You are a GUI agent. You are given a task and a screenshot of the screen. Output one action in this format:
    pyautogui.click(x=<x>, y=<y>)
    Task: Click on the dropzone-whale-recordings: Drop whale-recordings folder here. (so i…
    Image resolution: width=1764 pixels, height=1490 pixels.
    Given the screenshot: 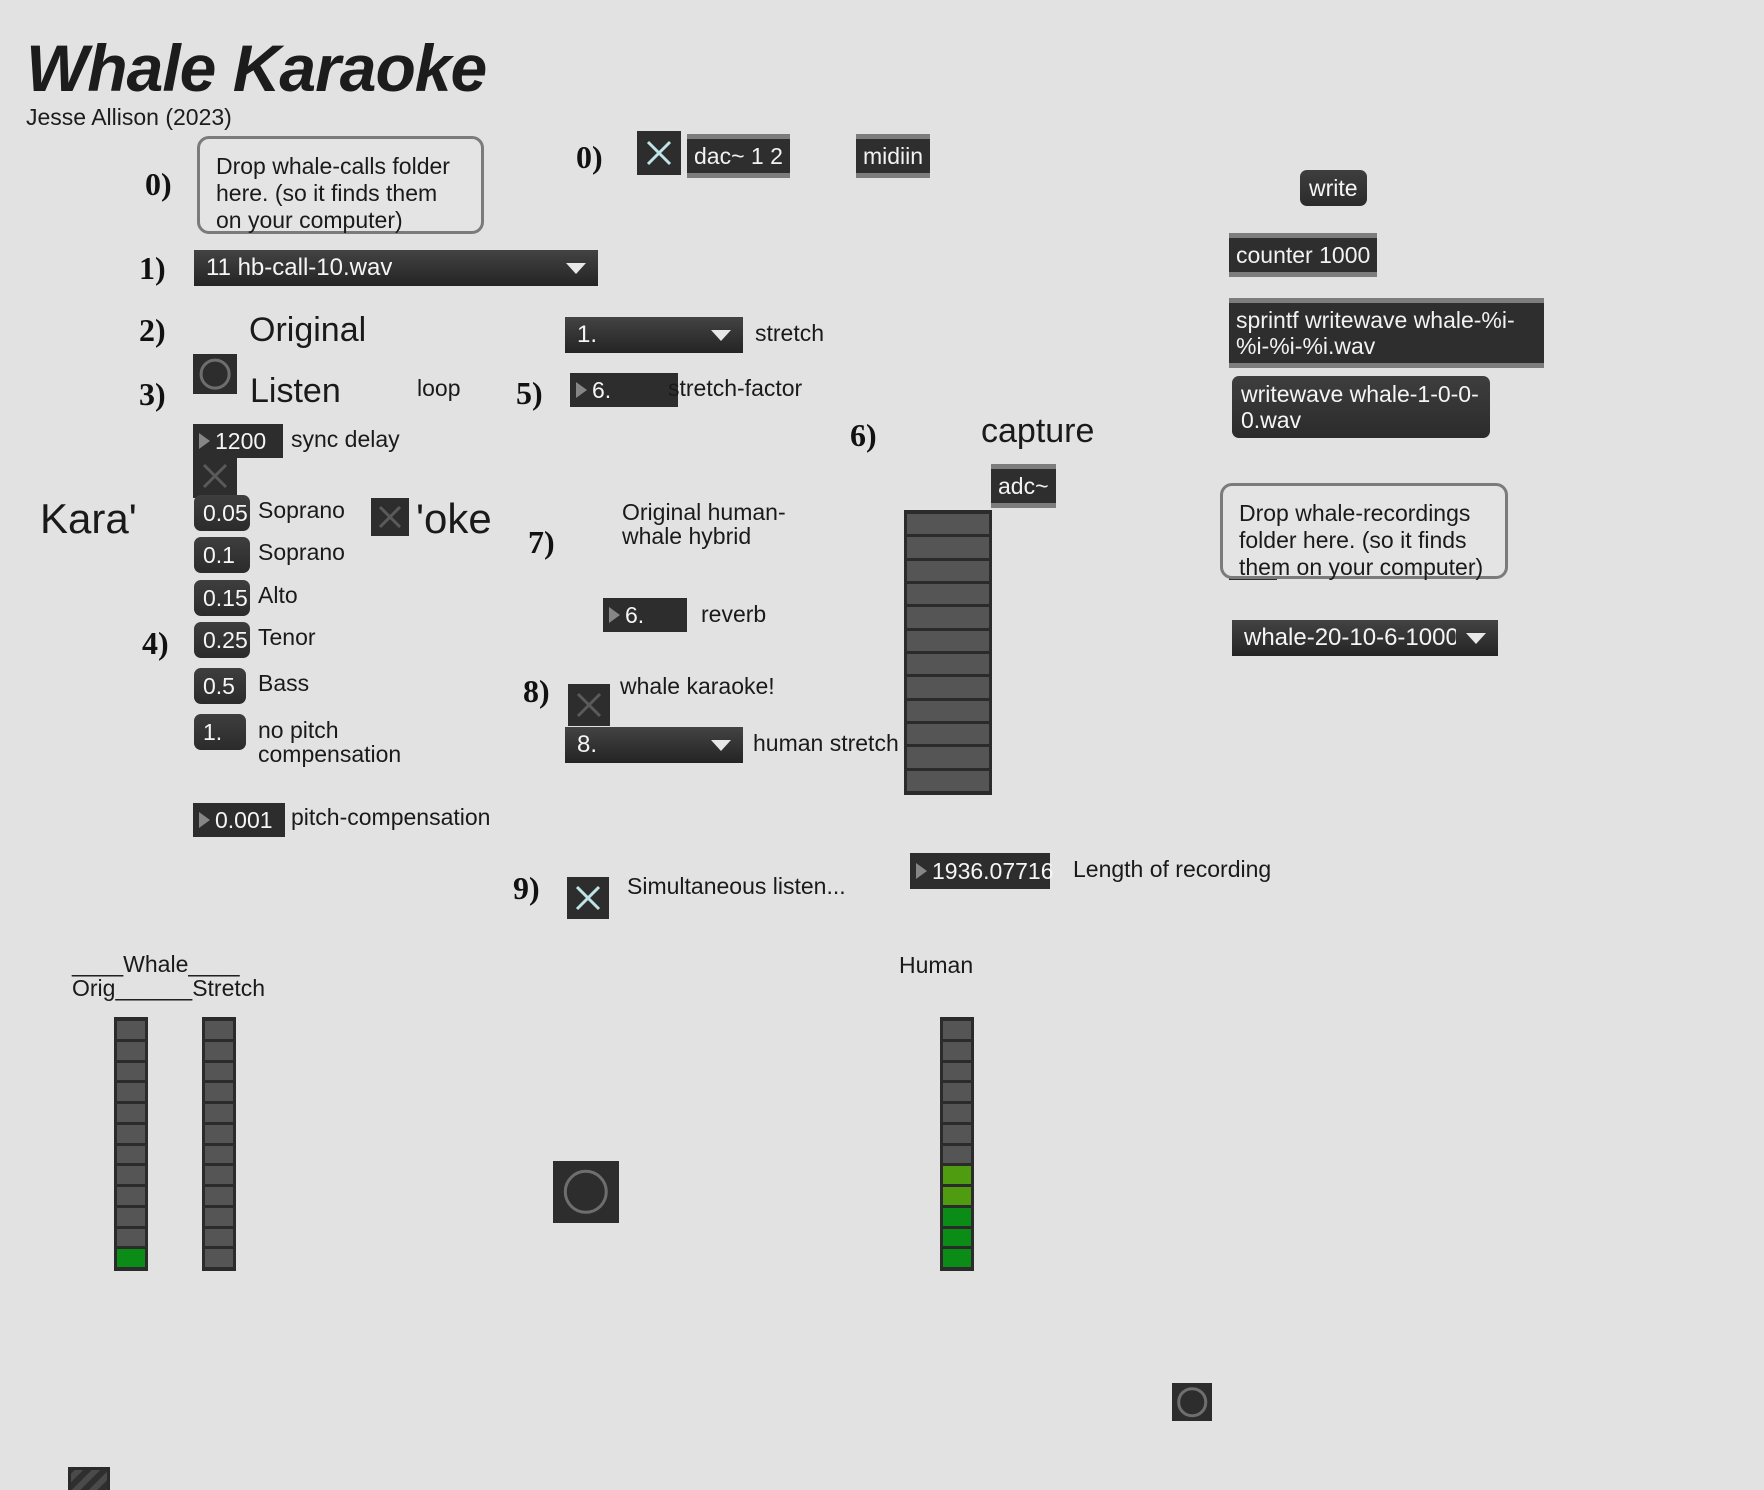 What is the action you would take?
    pyautogui.click(x=1364, y=531)
    